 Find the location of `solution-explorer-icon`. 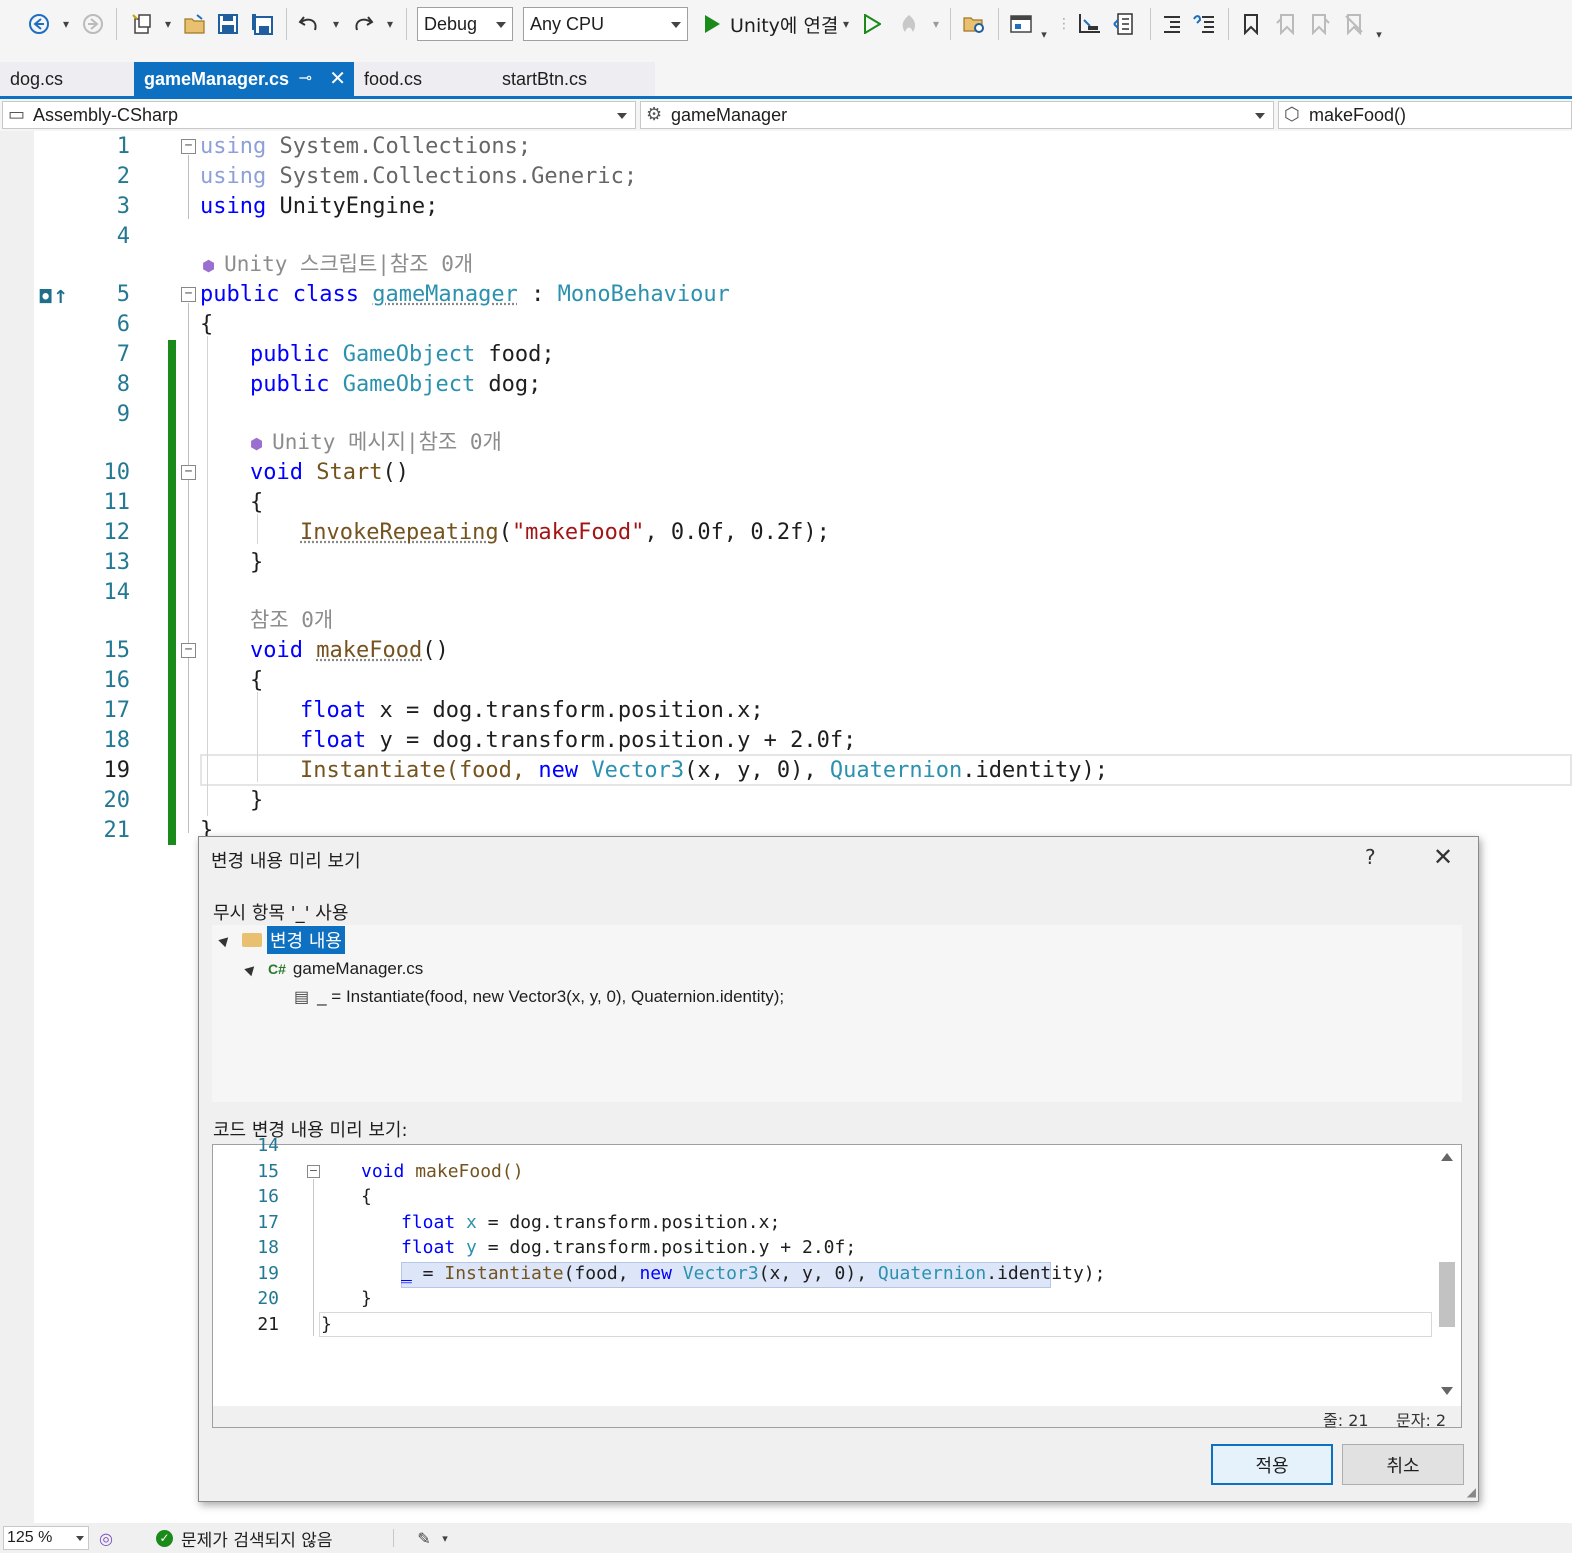

solution-explorer-icon is located at coordinates (974, 24).